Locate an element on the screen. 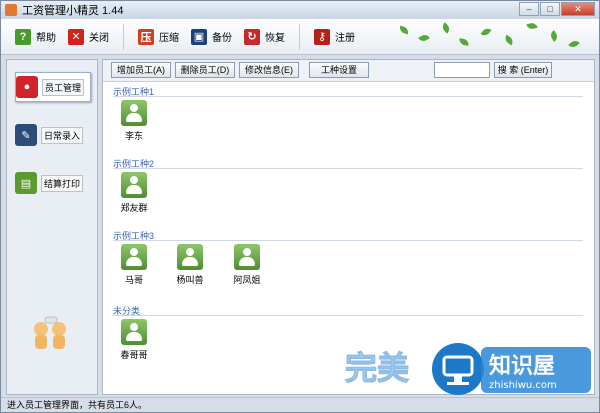  sidebar-item-label: 员工管理 is located at coordinates (63, 87).